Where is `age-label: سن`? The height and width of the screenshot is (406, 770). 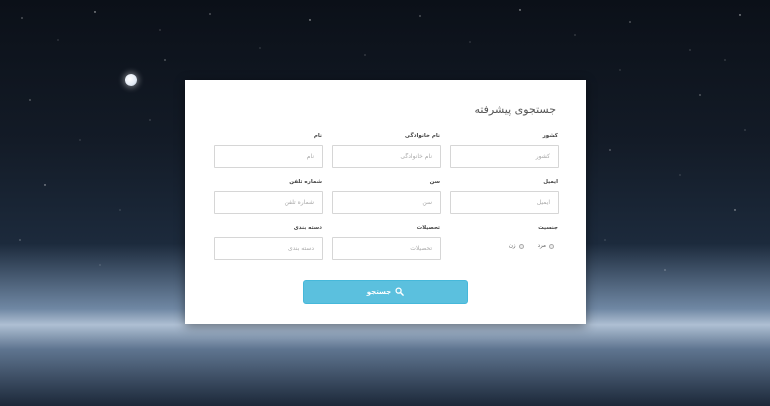
age-label: سن is located at coordinates (434, 182).